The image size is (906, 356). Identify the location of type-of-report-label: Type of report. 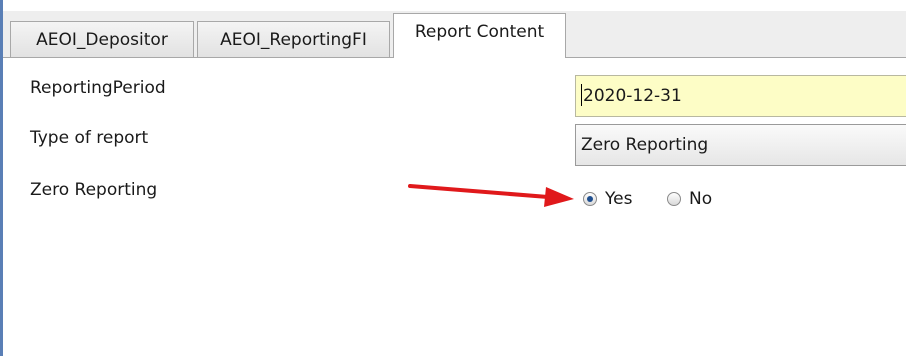
(89, 138).